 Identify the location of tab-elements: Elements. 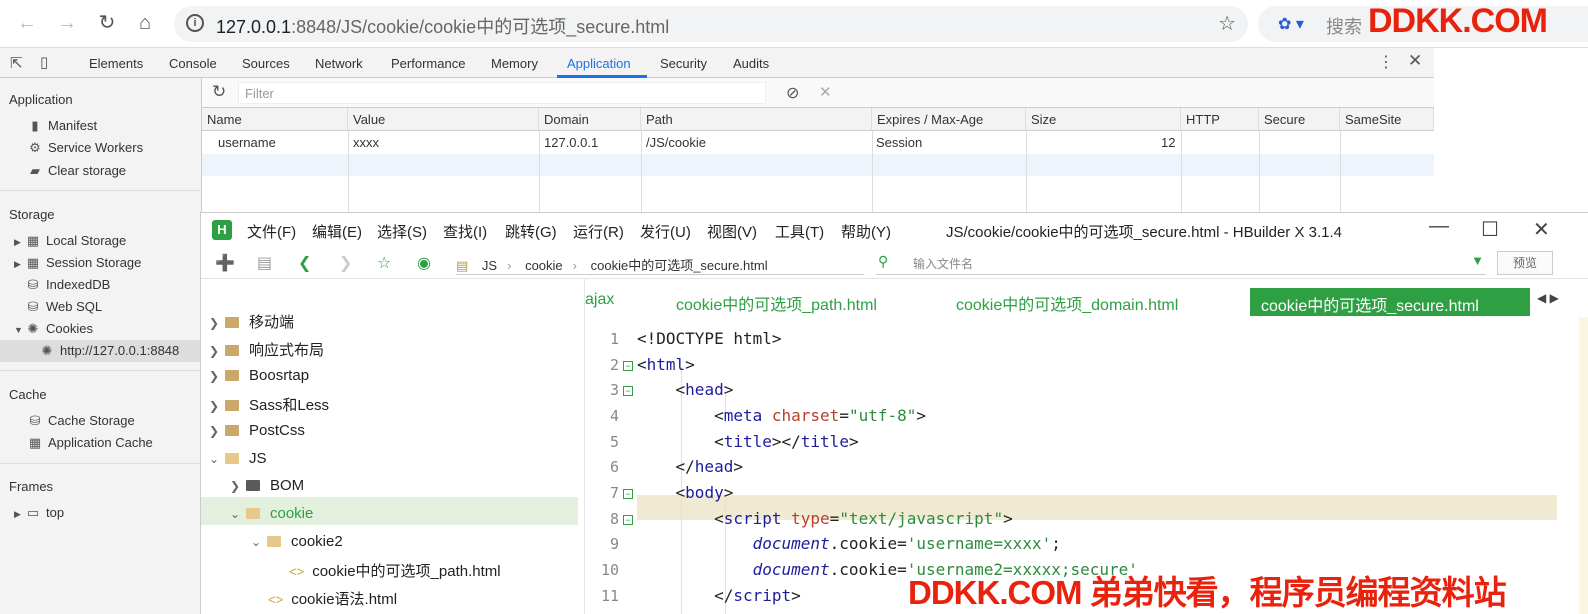
(116, 63).